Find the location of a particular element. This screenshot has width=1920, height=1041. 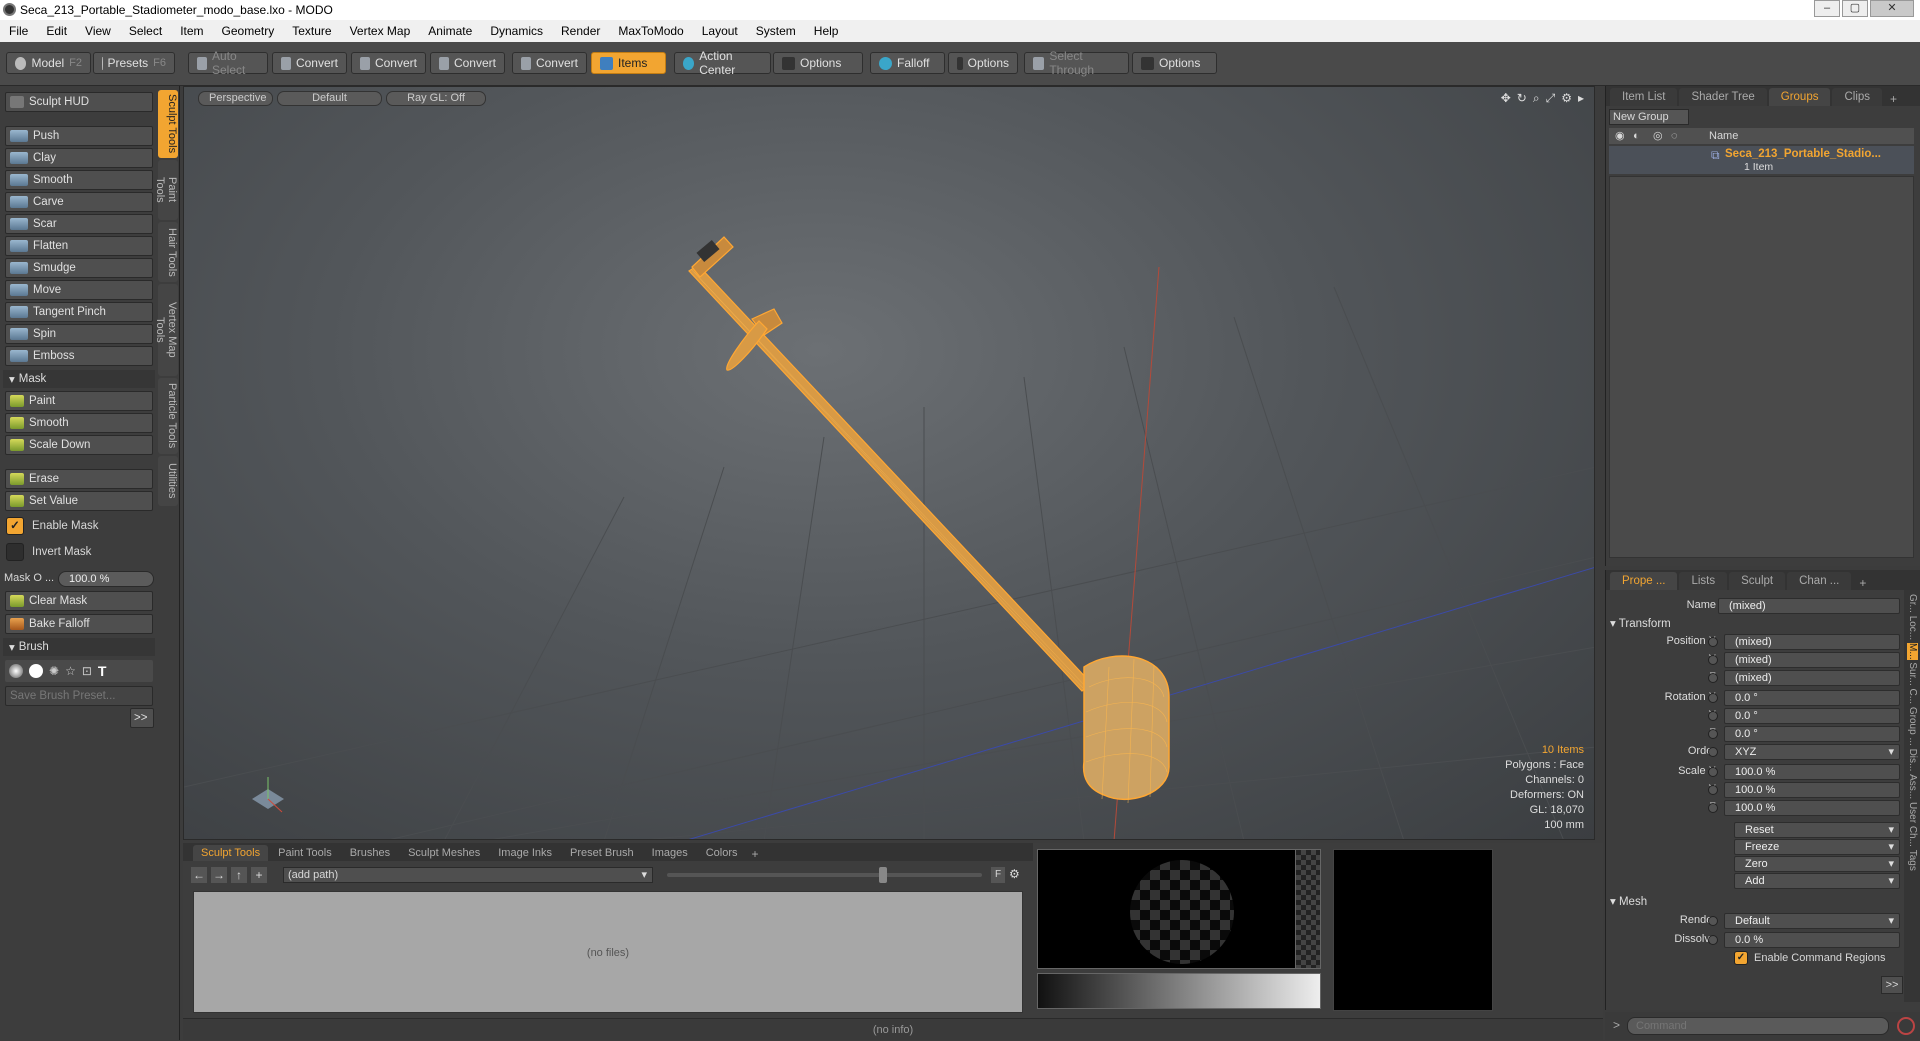

items-button: Items is located at coordinates (628, 63).